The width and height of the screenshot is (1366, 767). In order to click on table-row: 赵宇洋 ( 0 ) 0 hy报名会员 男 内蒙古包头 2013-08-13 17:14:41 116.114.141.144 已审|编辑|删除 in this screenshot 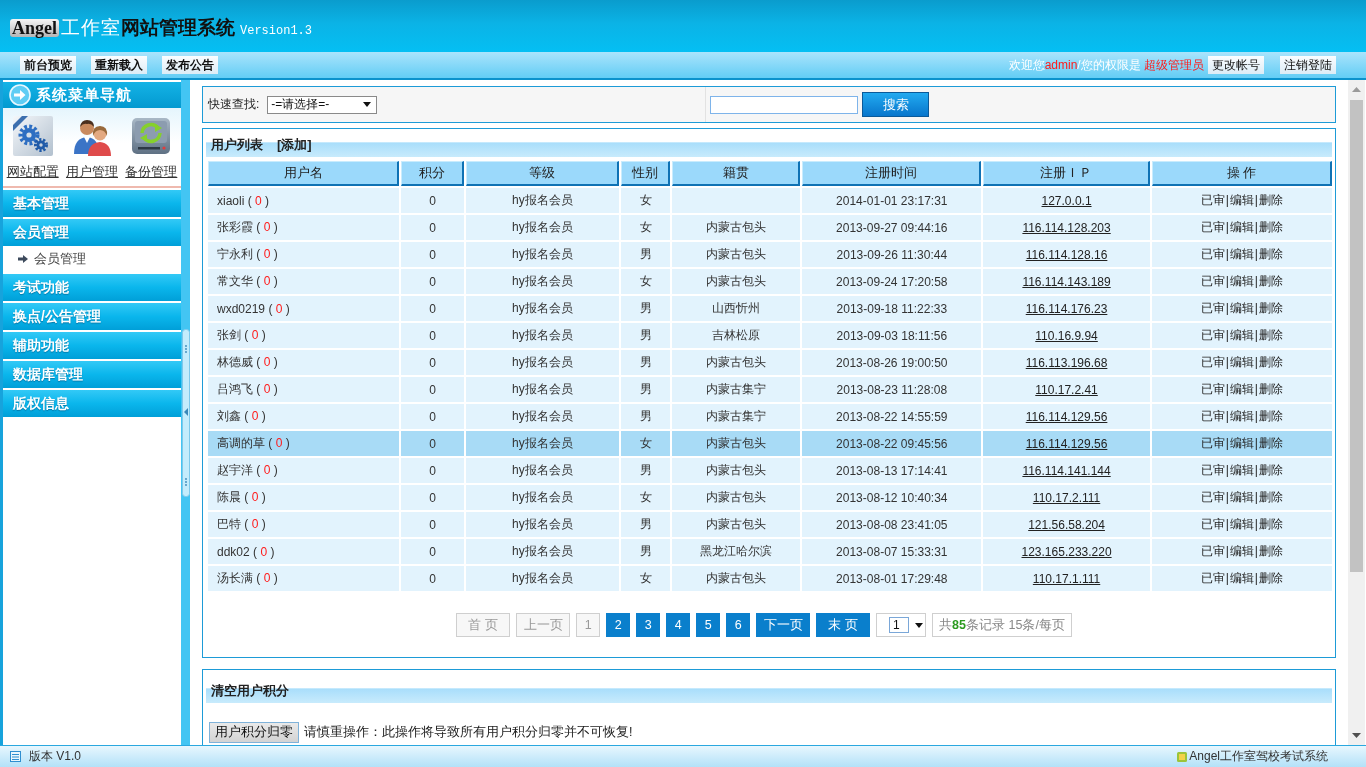, I will do `click(770, 470)`.